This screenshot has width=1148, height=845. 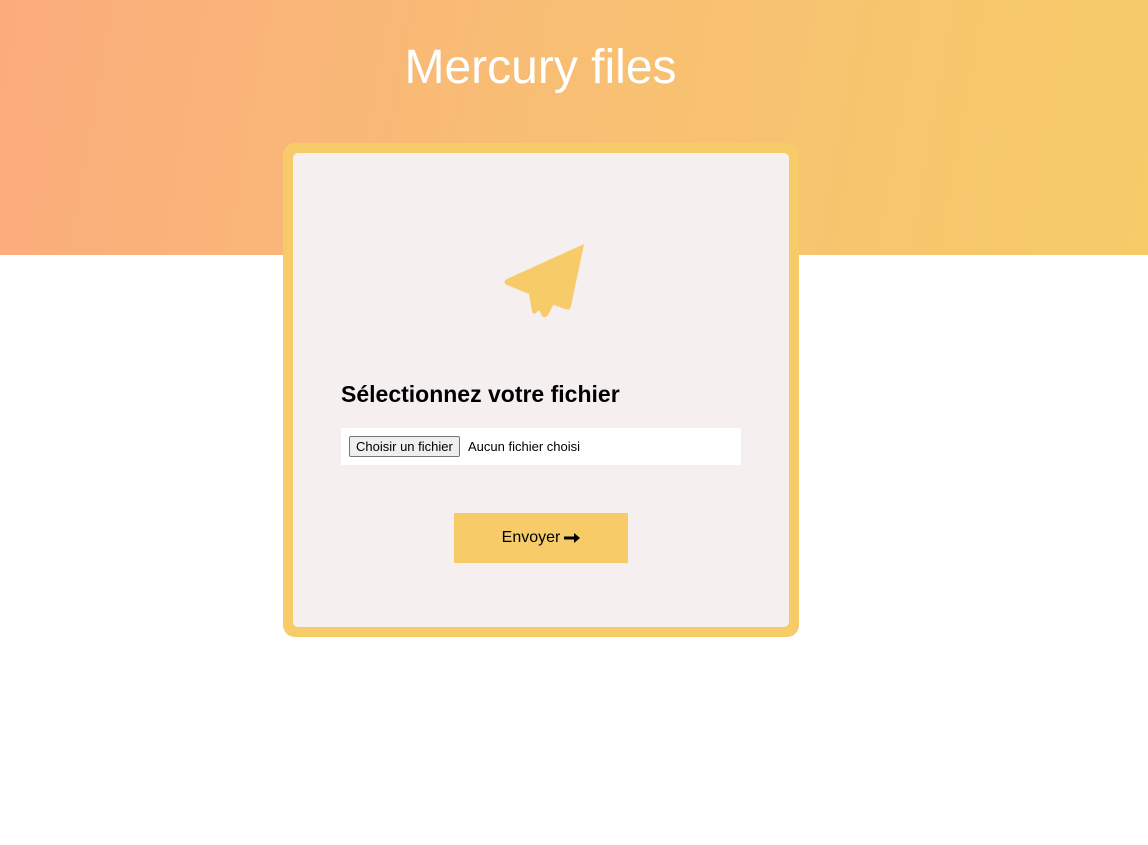 I want to click on file-input: Choisir un fichier Aucun fichier choisi, so click(x=541, y=446).